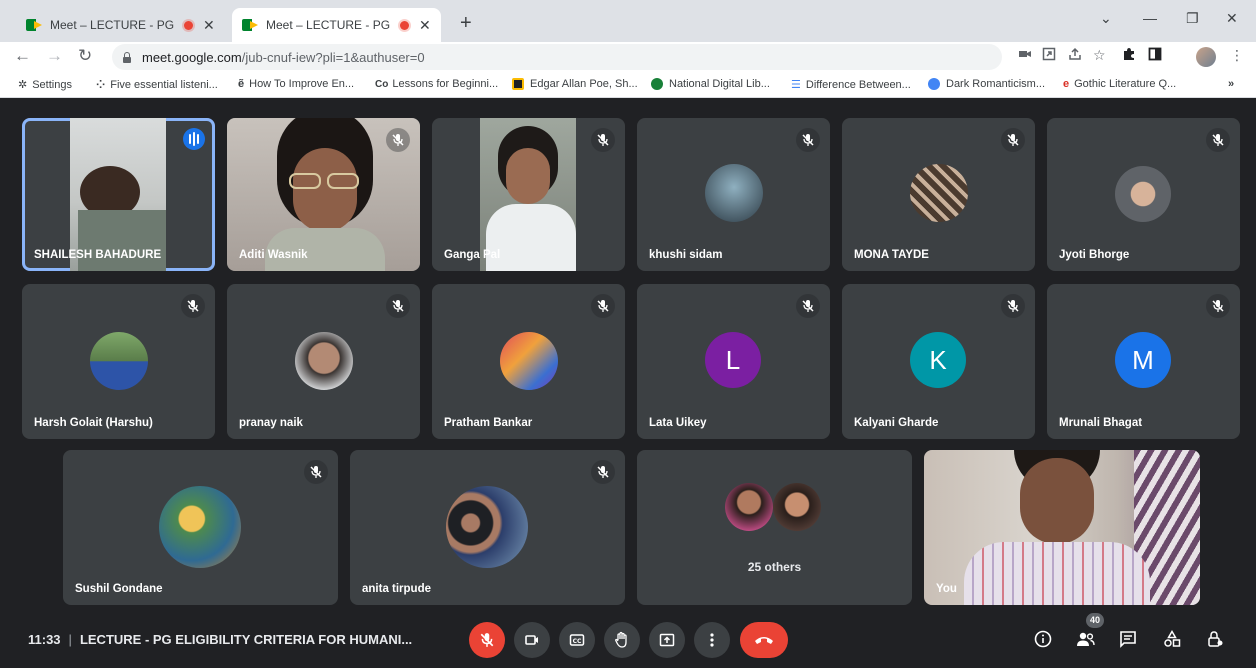 The width and height of the screenshot is (1256, 668). What do you see at coordinates (488, 423) in the screenshot?
I see `participant-name: Pratham Bankar` at bounding box center [488, 423].